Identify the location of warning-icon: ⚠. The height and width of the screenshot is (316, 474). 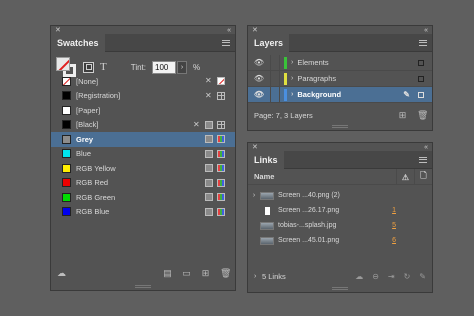
(405, 177).